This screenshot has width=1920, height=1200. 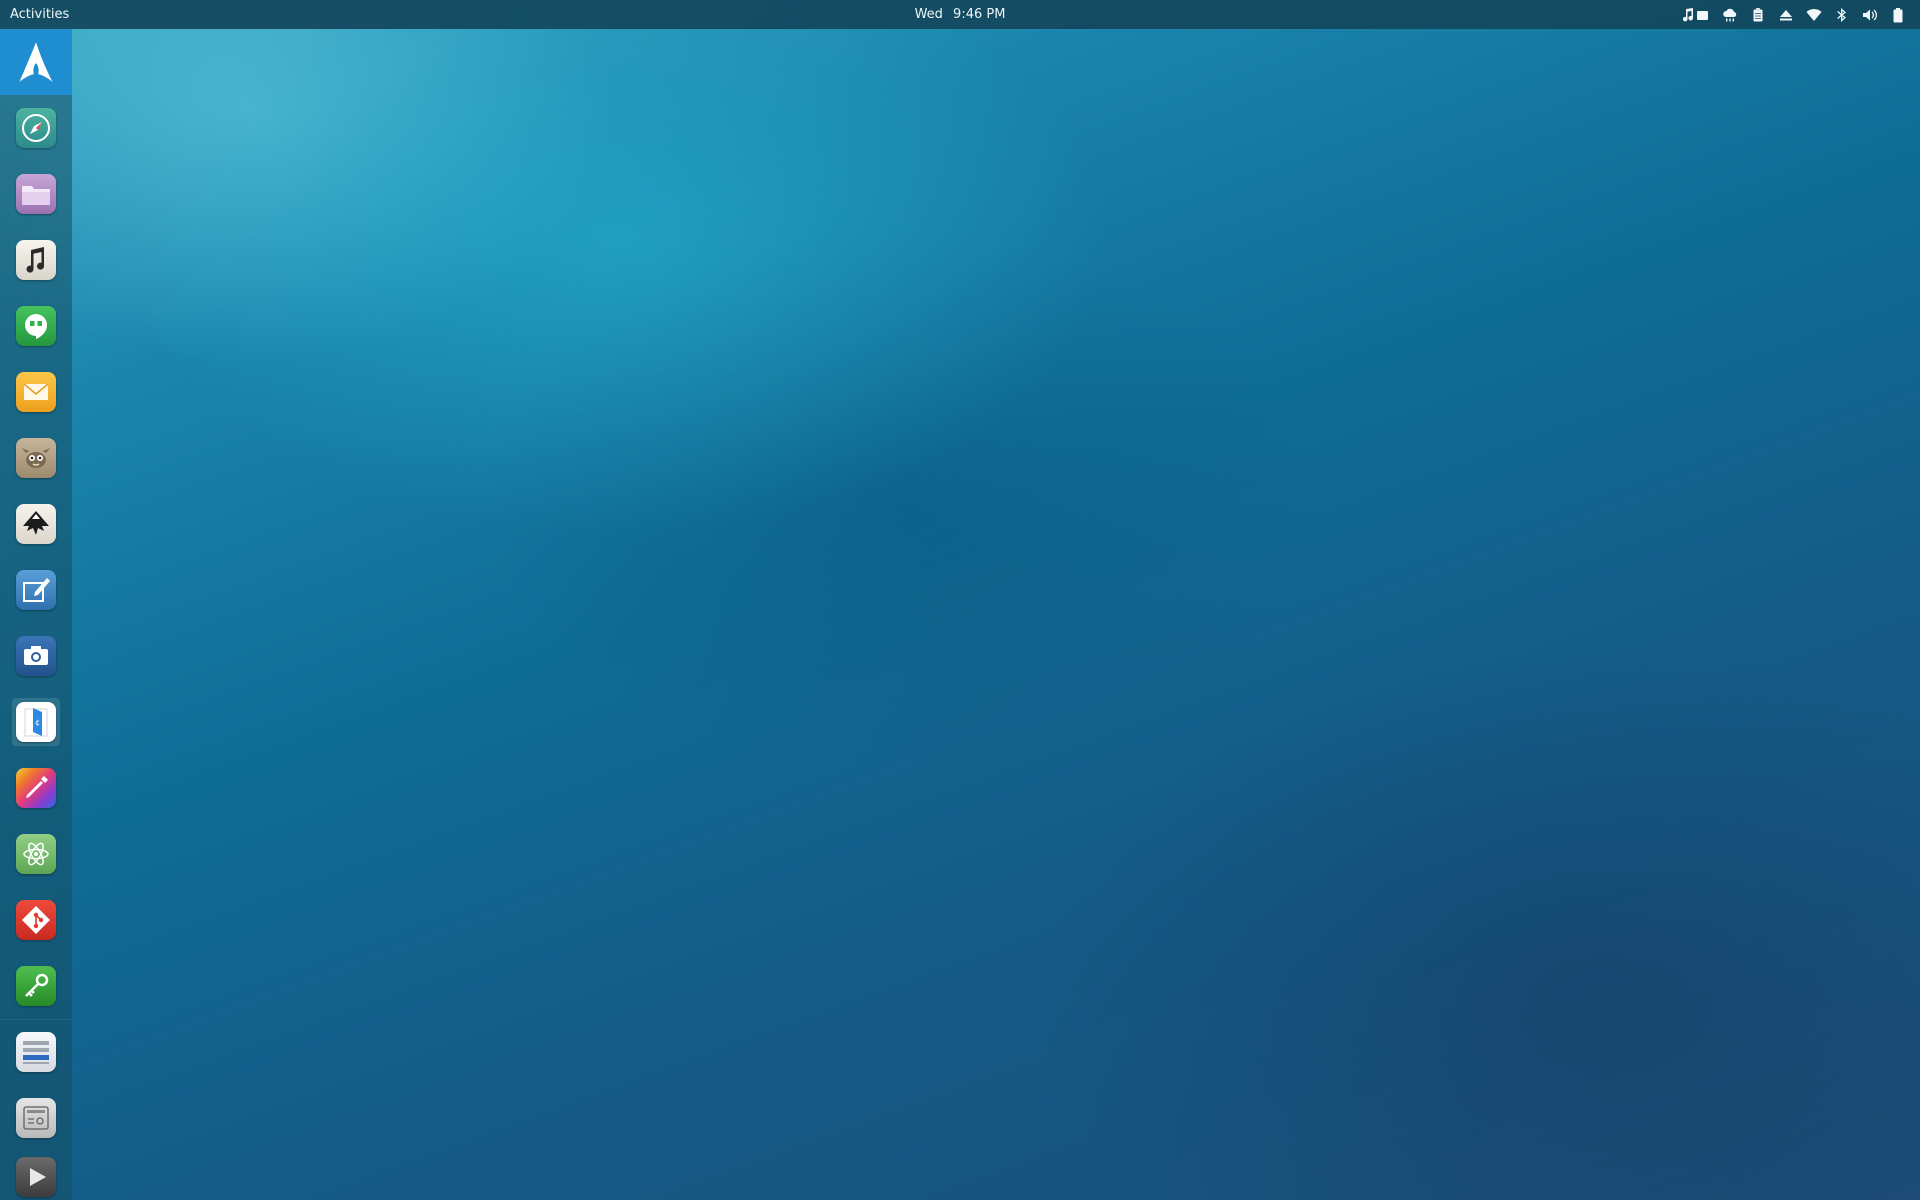 What do you see at coordinates (979, 14) in the screenshot?
I see `clock-time: 9:46 PM` at bounding box center [979, 14].